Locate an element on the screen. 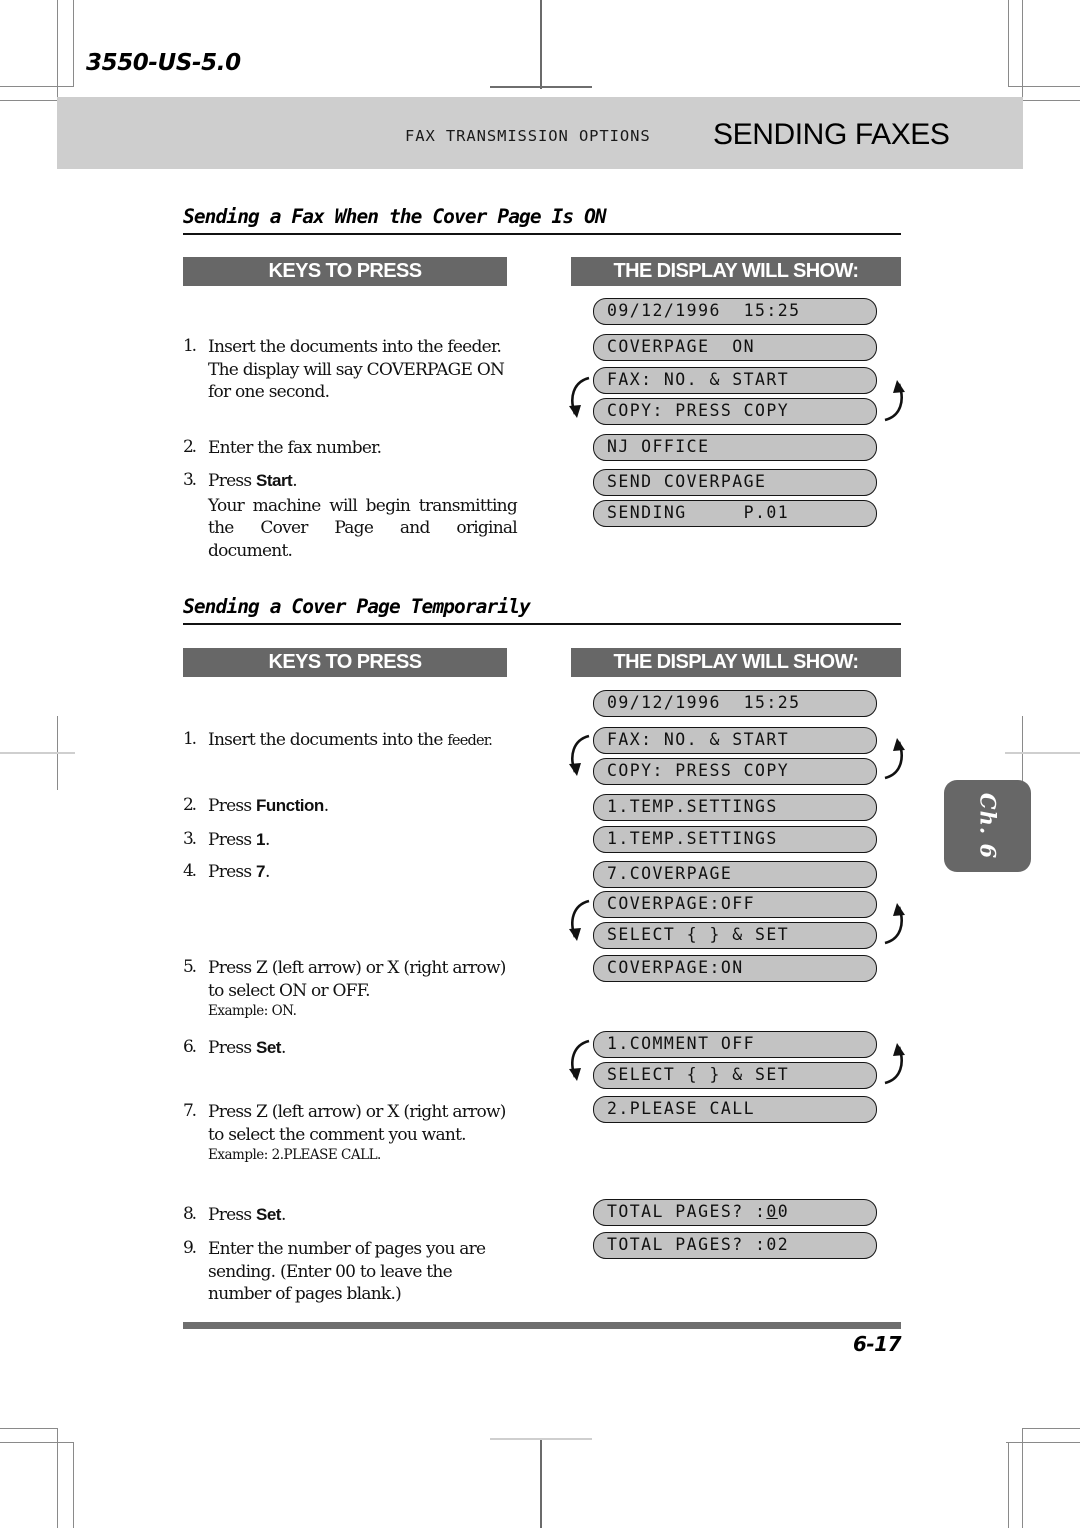  crop-mark-top-center-h is located at coordinates (541, 87).